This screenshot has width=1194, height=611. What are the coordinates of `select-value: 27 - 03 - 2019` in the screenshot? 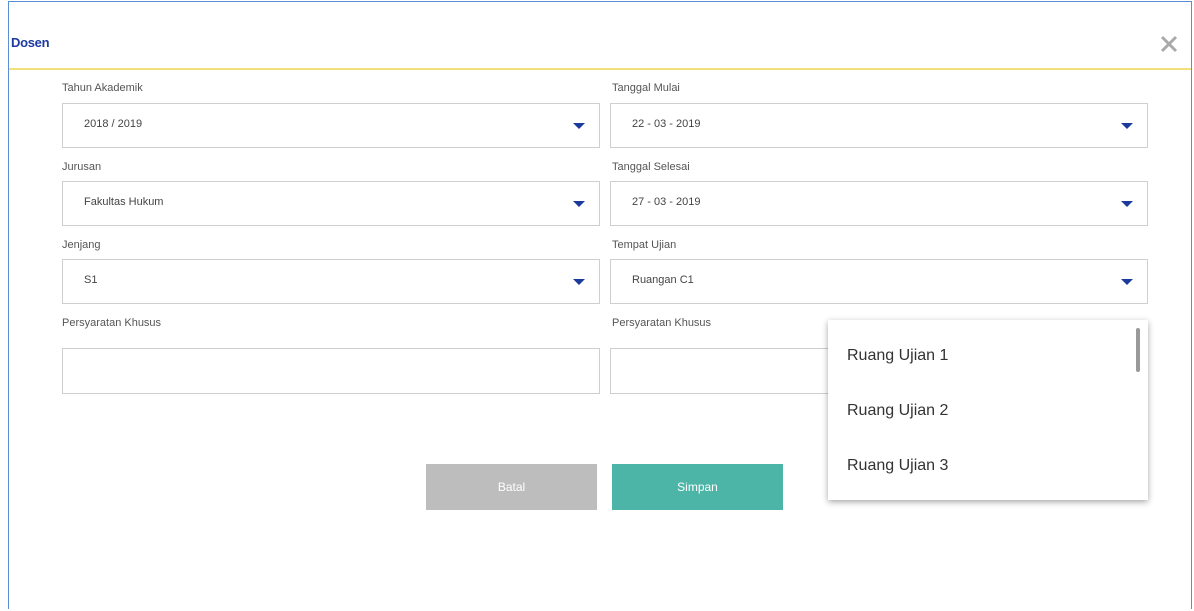 It's located at (666, 202).